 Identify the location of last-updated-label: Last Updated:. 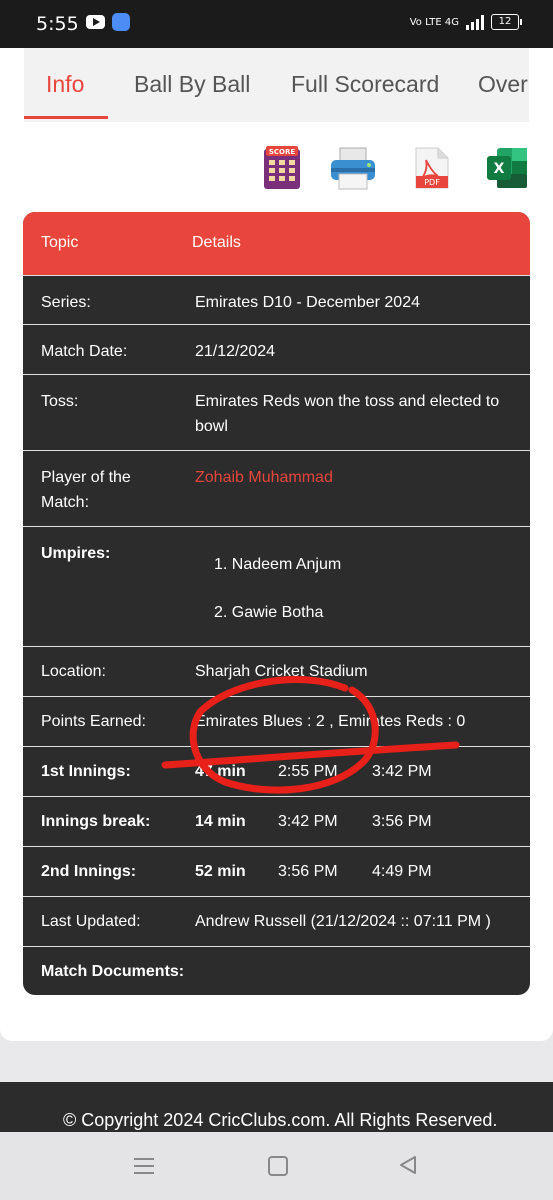
(91, 921).